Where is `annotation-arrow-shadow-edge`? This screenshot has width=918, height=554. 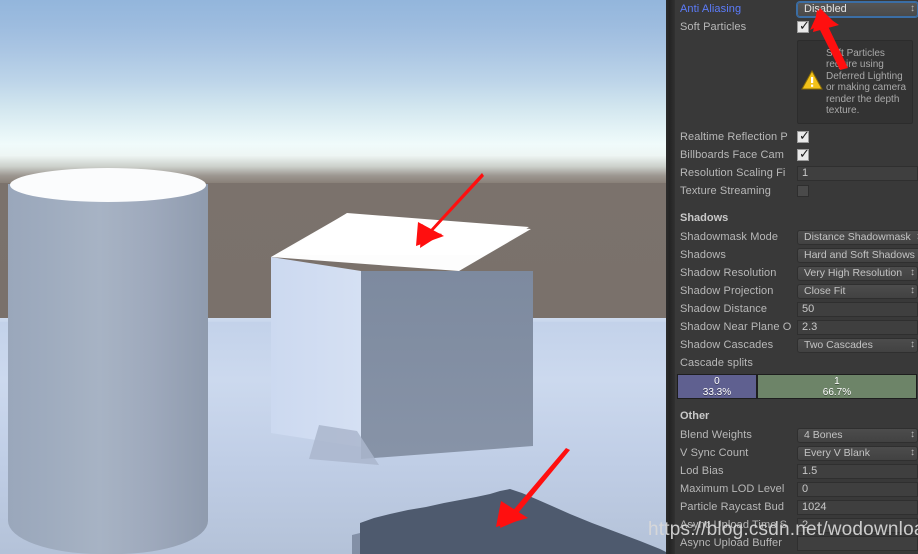 annotation-arrow-shadow-edge is located at coordinates (528, 489).